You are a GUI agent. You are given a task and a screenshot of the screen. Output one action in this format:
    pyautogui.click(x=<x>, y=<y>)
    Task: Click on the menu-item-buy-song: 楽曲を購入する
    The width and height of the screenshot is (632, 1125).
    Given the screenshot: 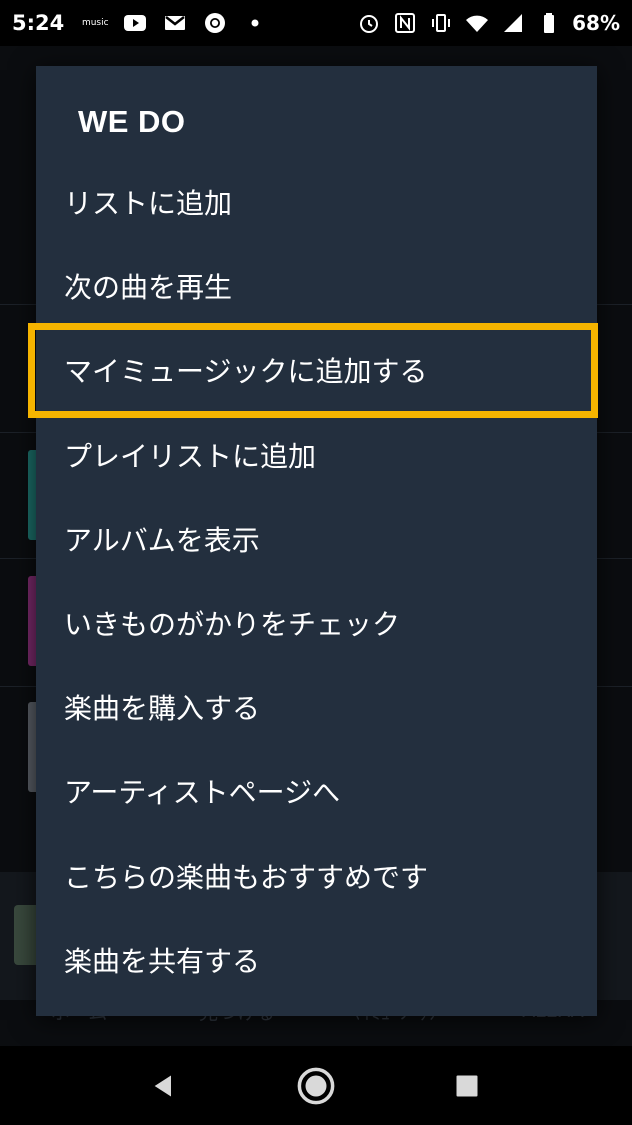 What is the action you would take?
    pyautogui.click(x=316, y=707)
    